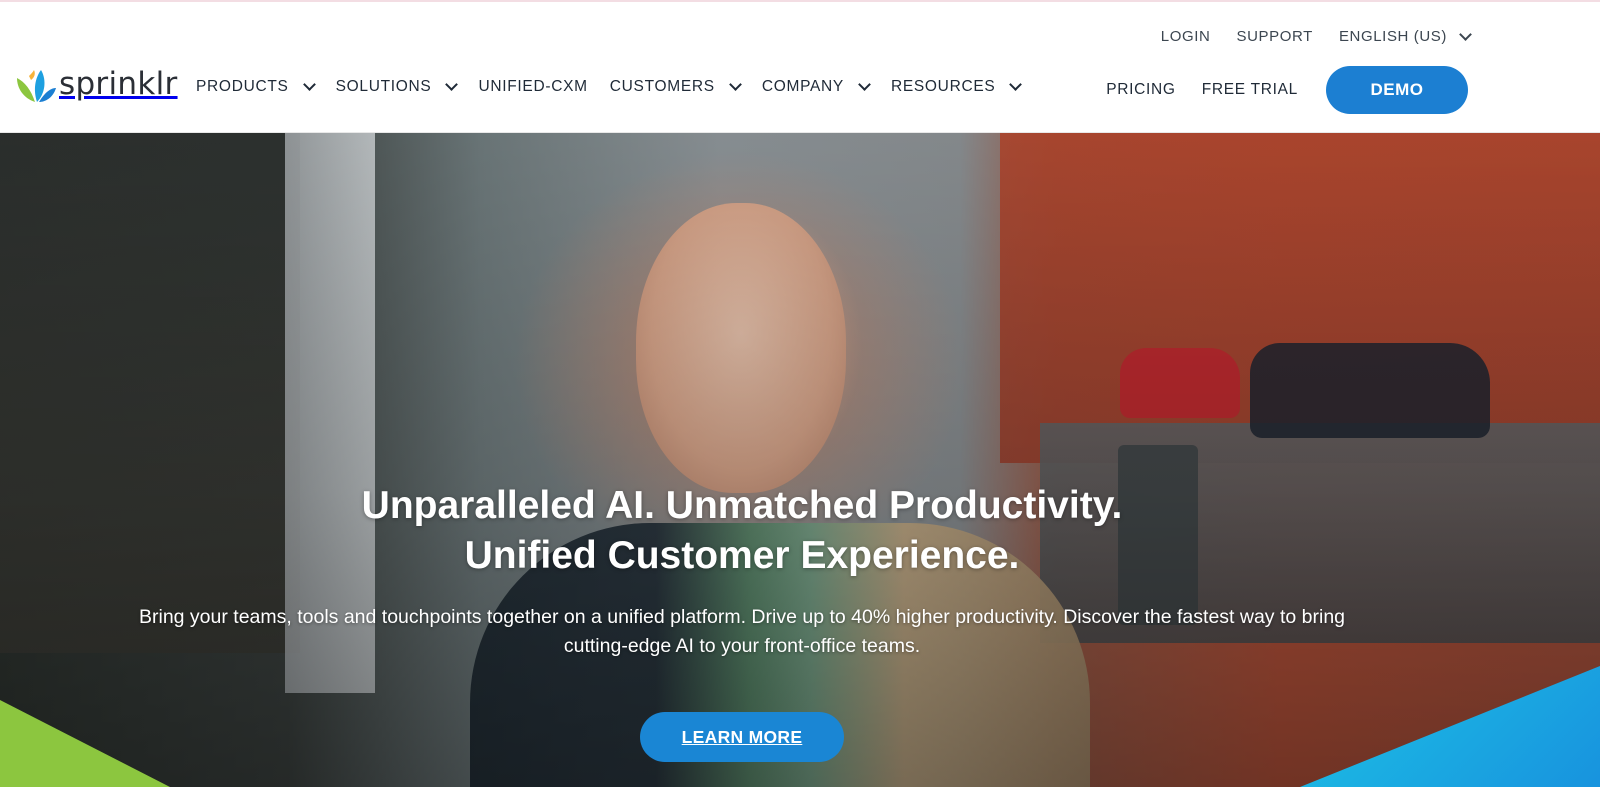 The image size is (1600, 787). I want to click on green-swoosh-decoration, so click(85, 743).